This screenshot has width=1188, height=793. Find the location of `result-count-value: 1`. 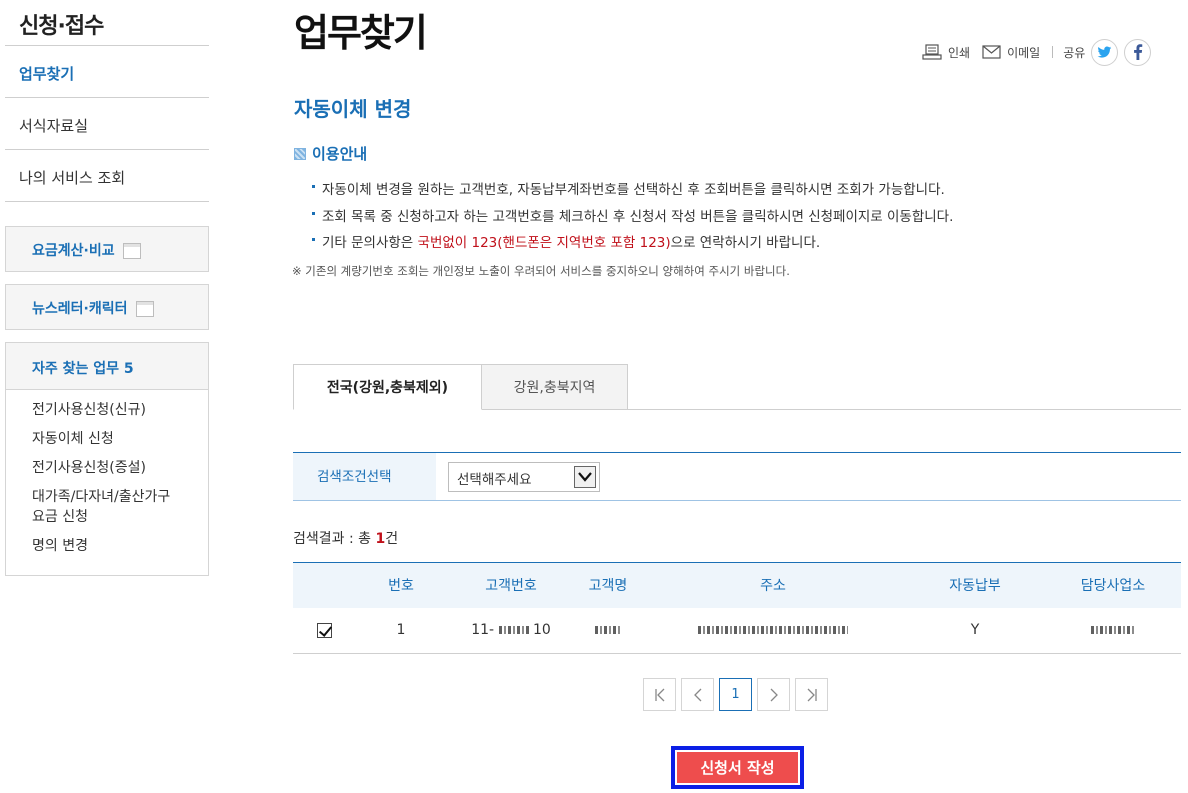

result-count-value: 1 is located at coordinates (380, 539).